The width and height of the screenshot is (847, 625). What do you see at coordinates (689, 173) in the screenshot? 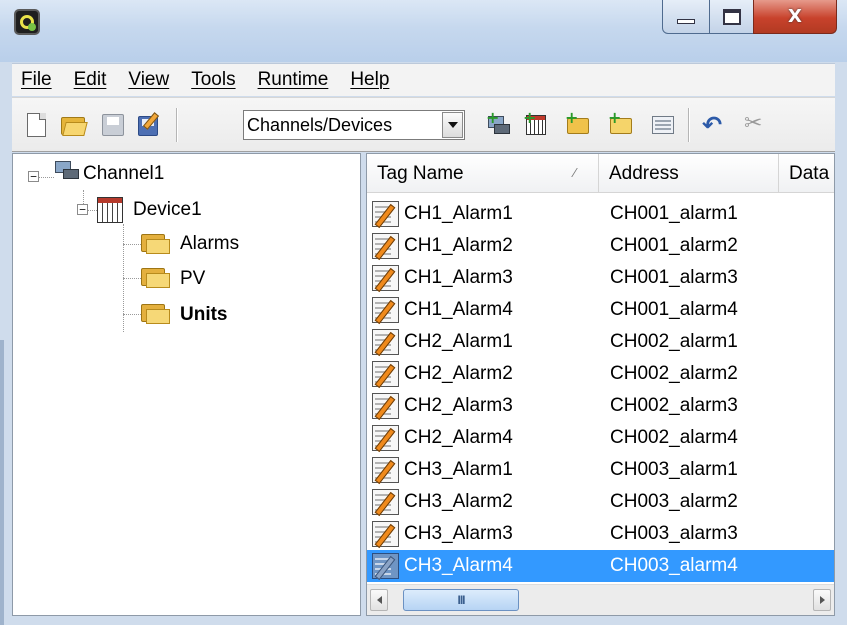
I see `column-header-address: Address` at bounding box center [689, 173].